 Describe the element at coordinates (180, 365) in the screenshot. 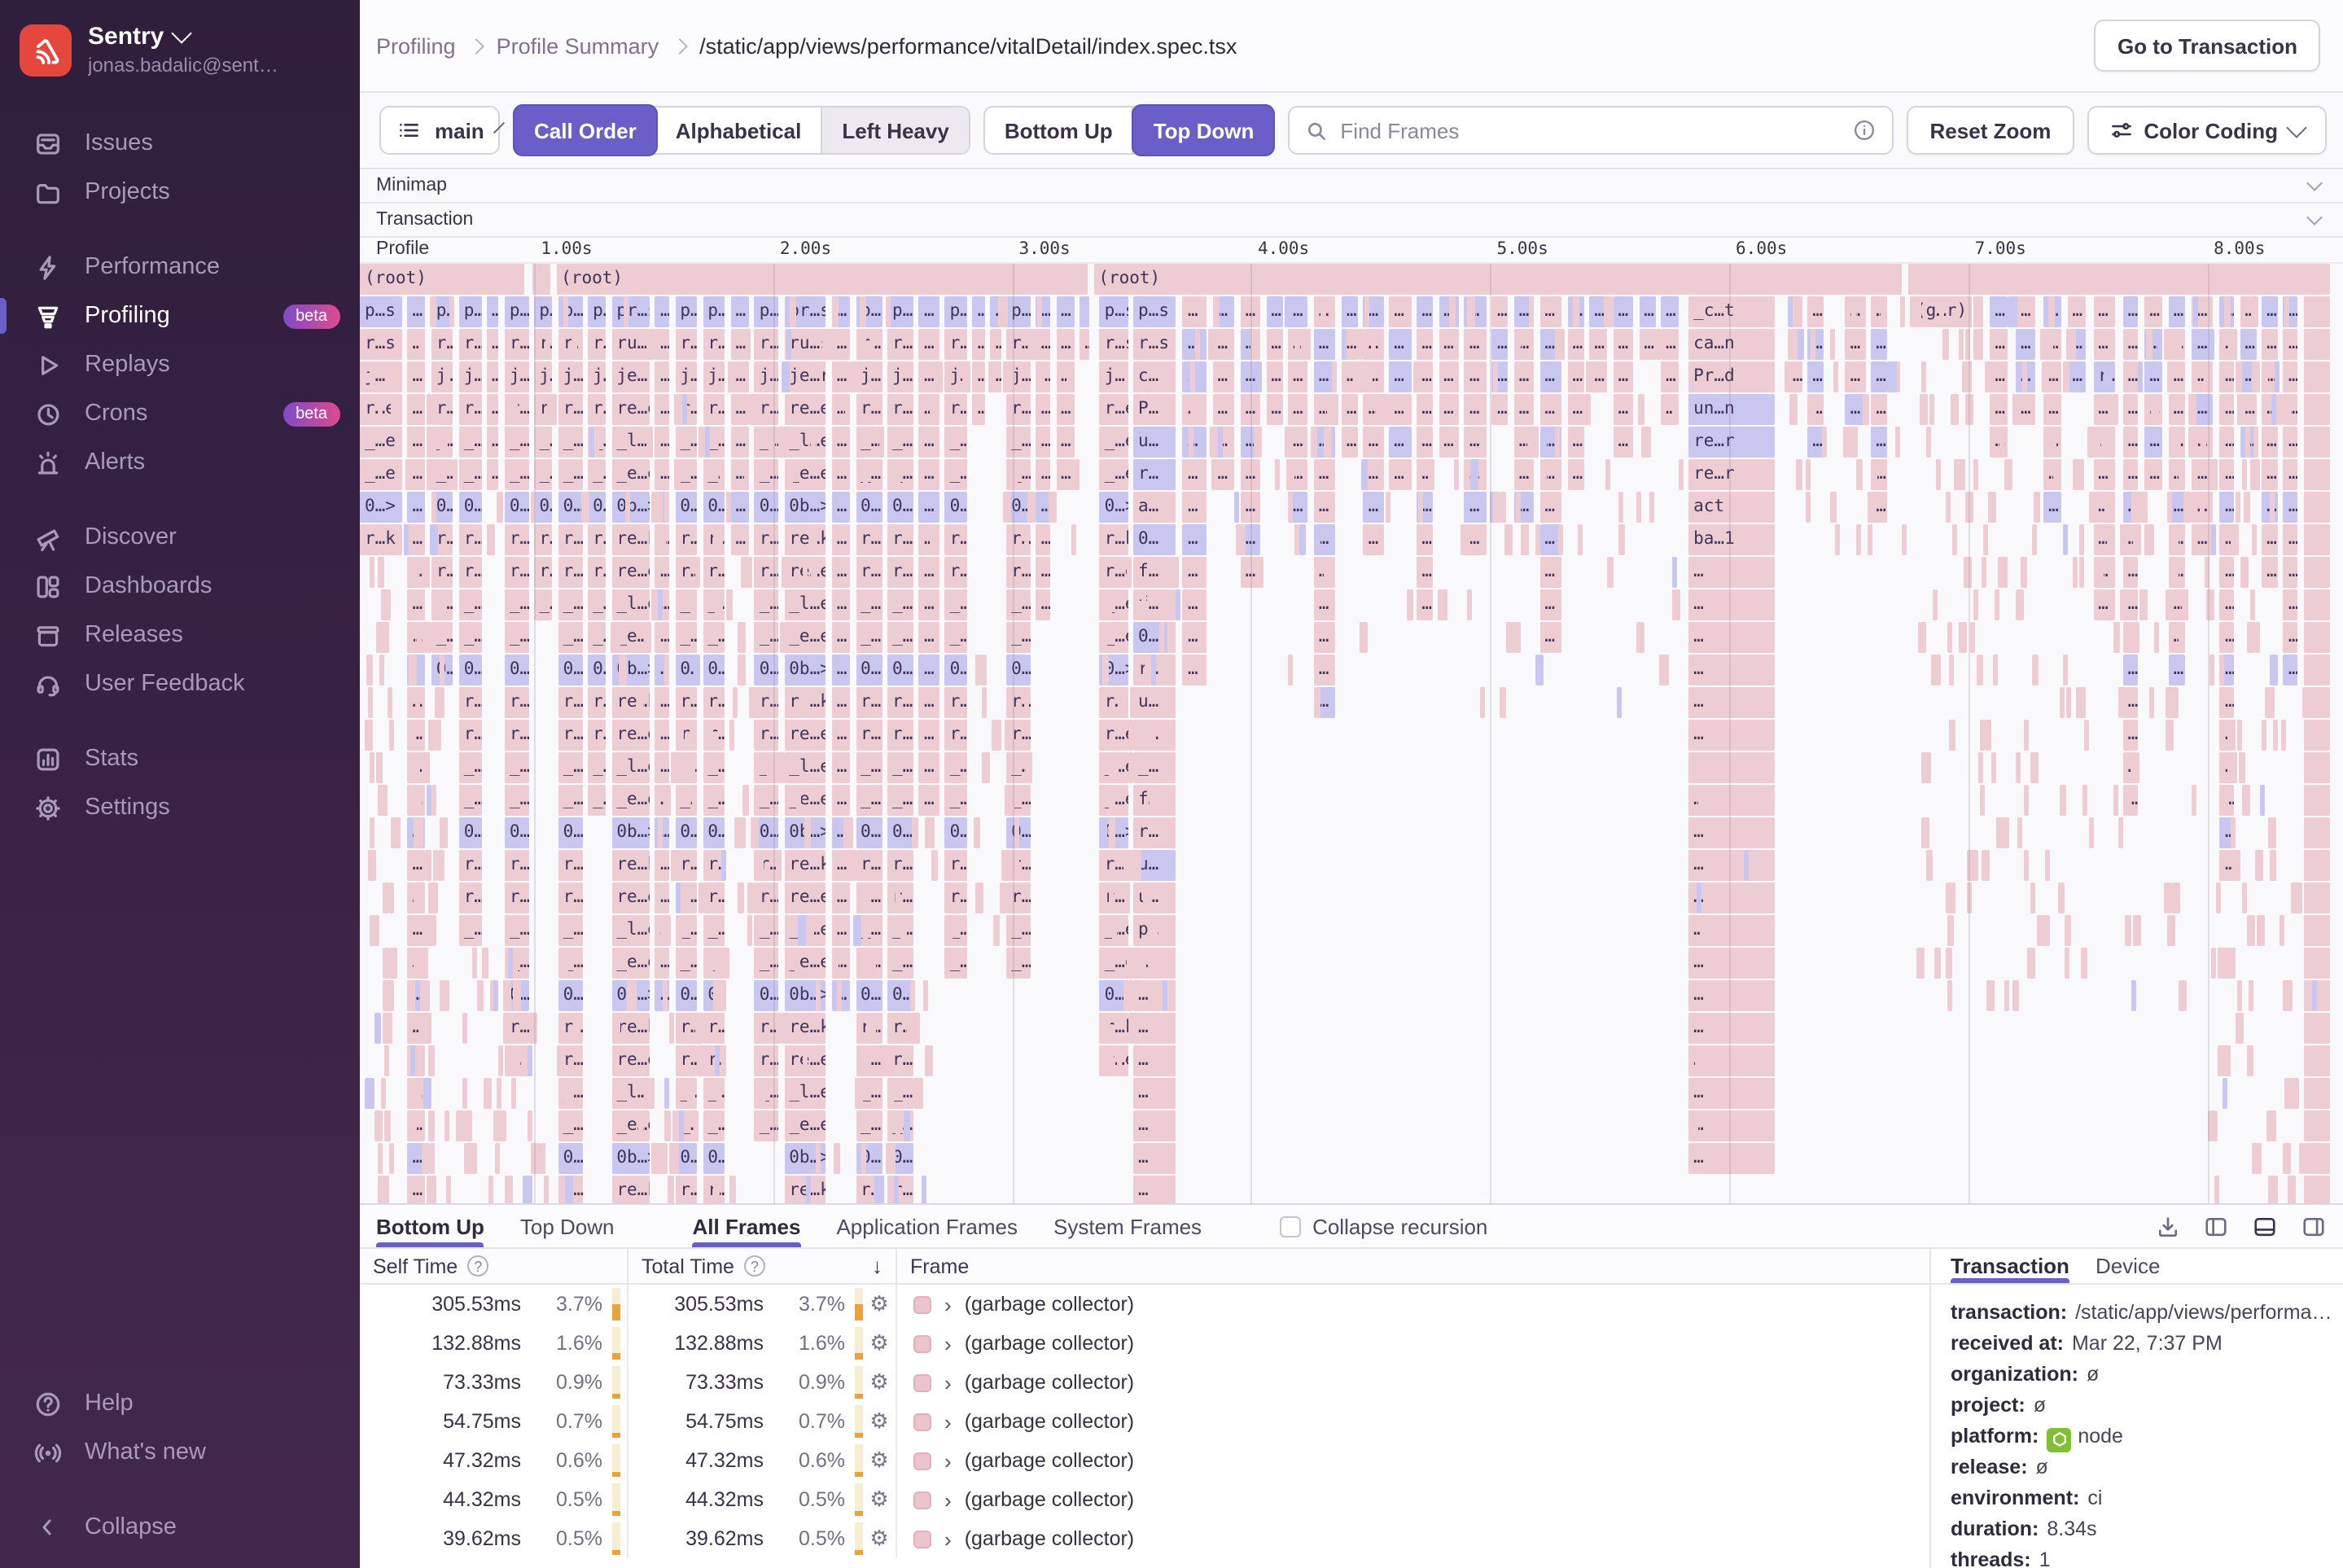

I see `sidebar-item-replays: Replays` at that location.